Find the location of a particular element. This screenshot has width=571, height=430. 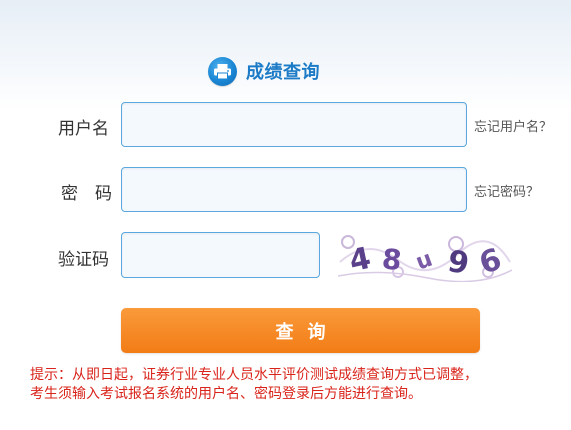

username-input is located at coordinates (294, 124).